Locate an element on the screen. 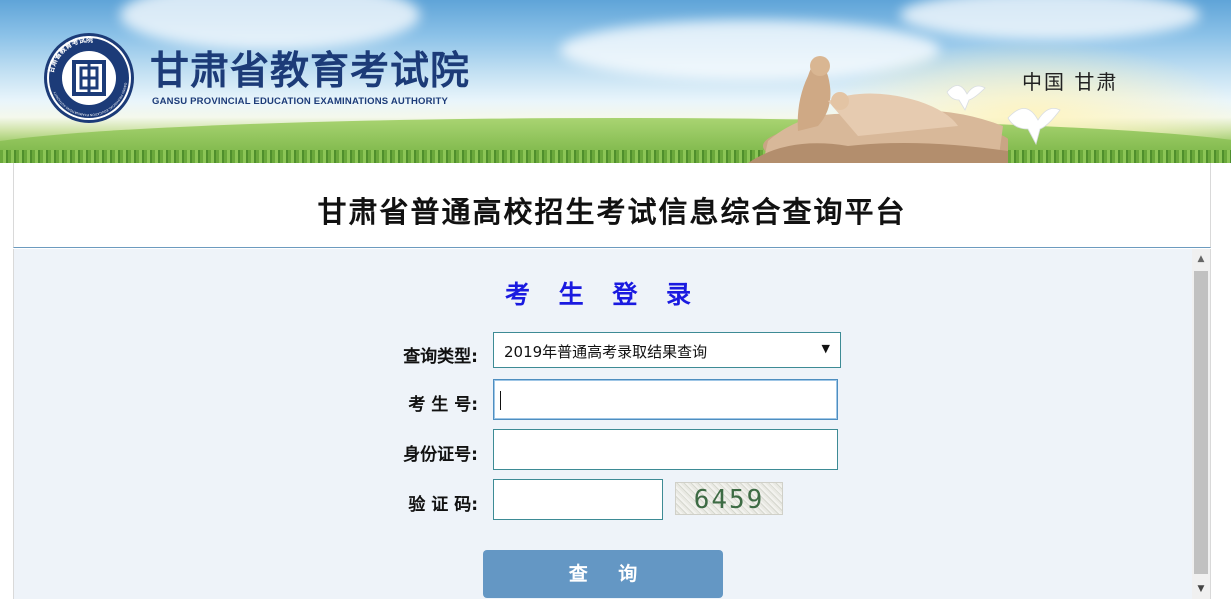 Image resolution: width=1231 pixels, height=599 pixels. captcha-label: 验 证 码: is located at coordinates (443, 505).